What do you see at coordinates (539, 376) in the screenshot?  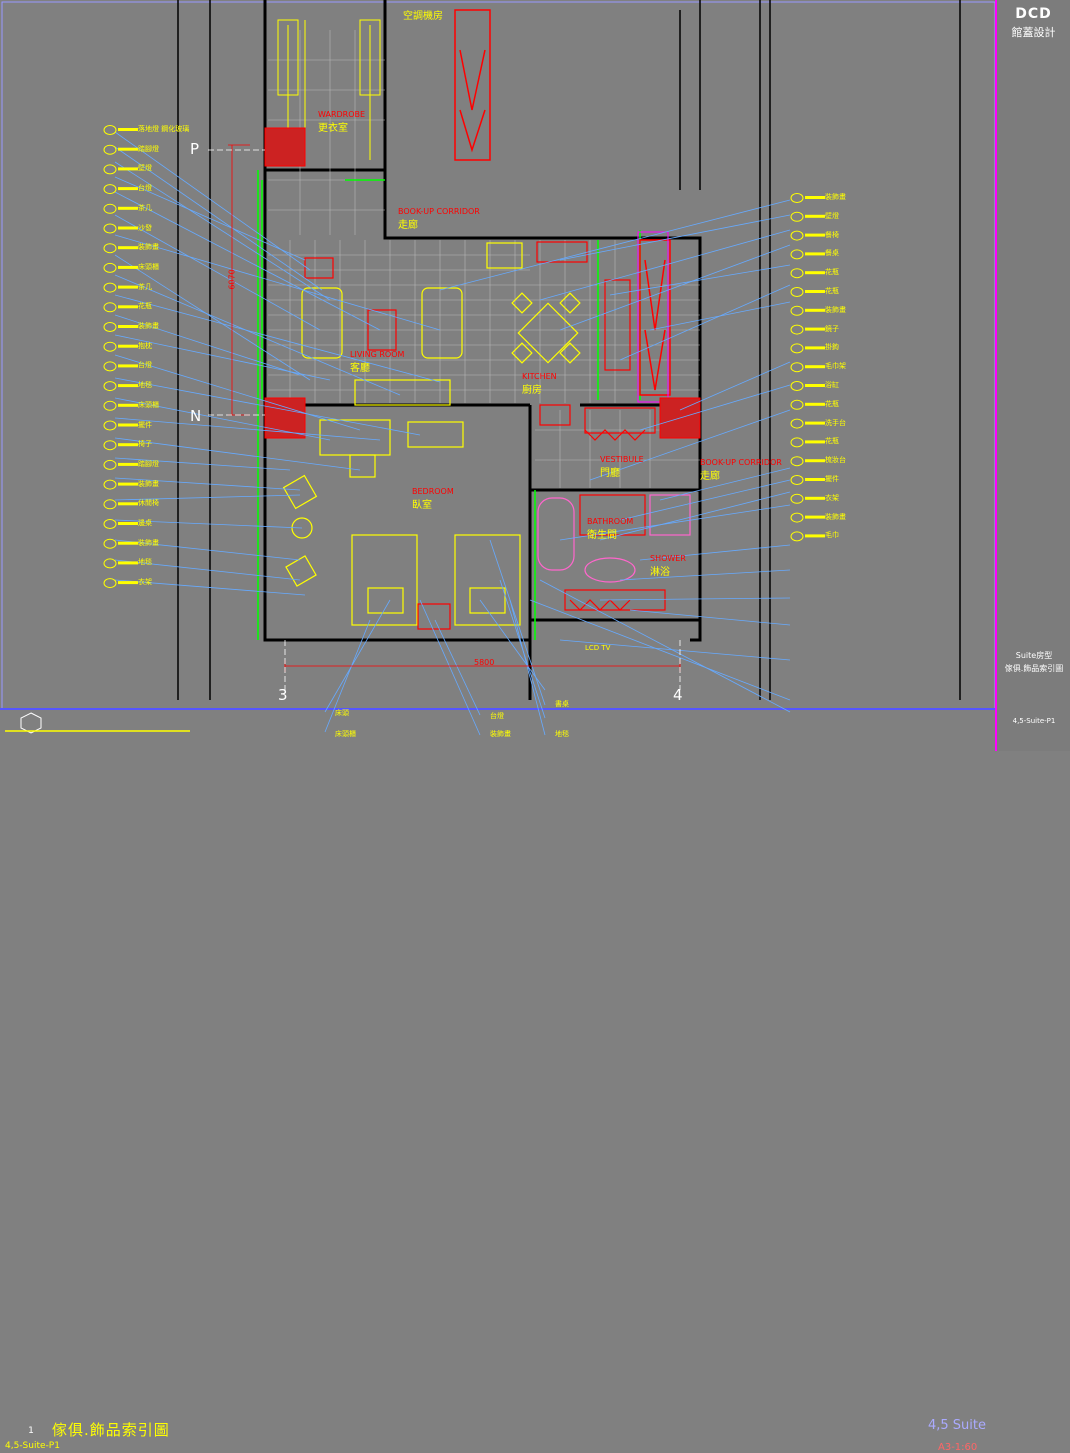 I see `room-en: KITCHEN` at bounding box center [539, 376].